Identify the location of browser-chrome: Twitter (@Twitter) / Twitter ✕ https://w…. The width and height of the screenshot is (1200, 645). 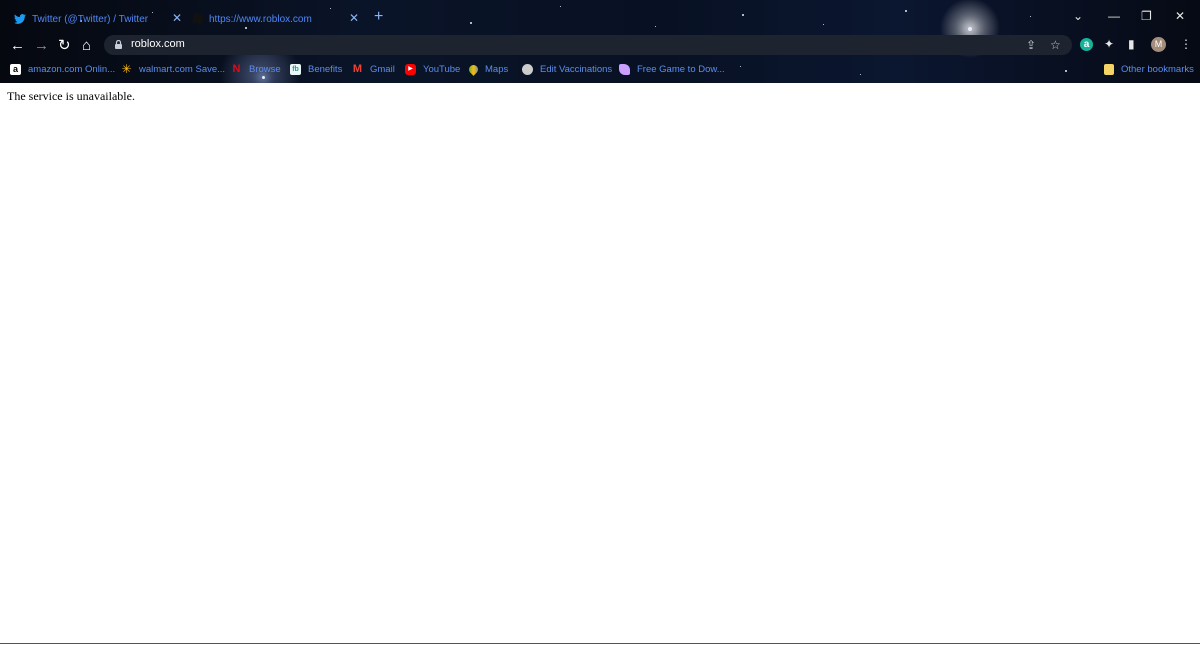
(600, 41).